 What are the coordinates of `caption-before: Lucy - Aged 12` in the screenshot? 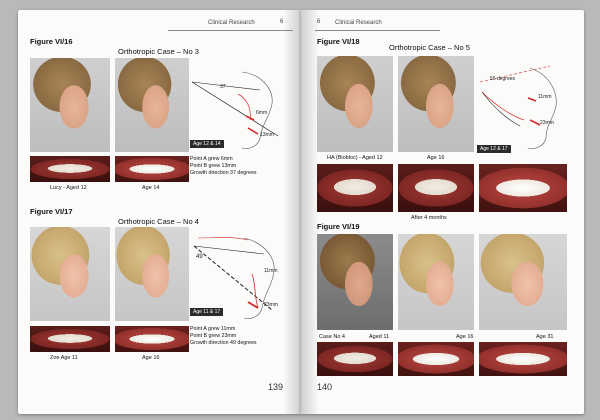 It's located at (68, 188).